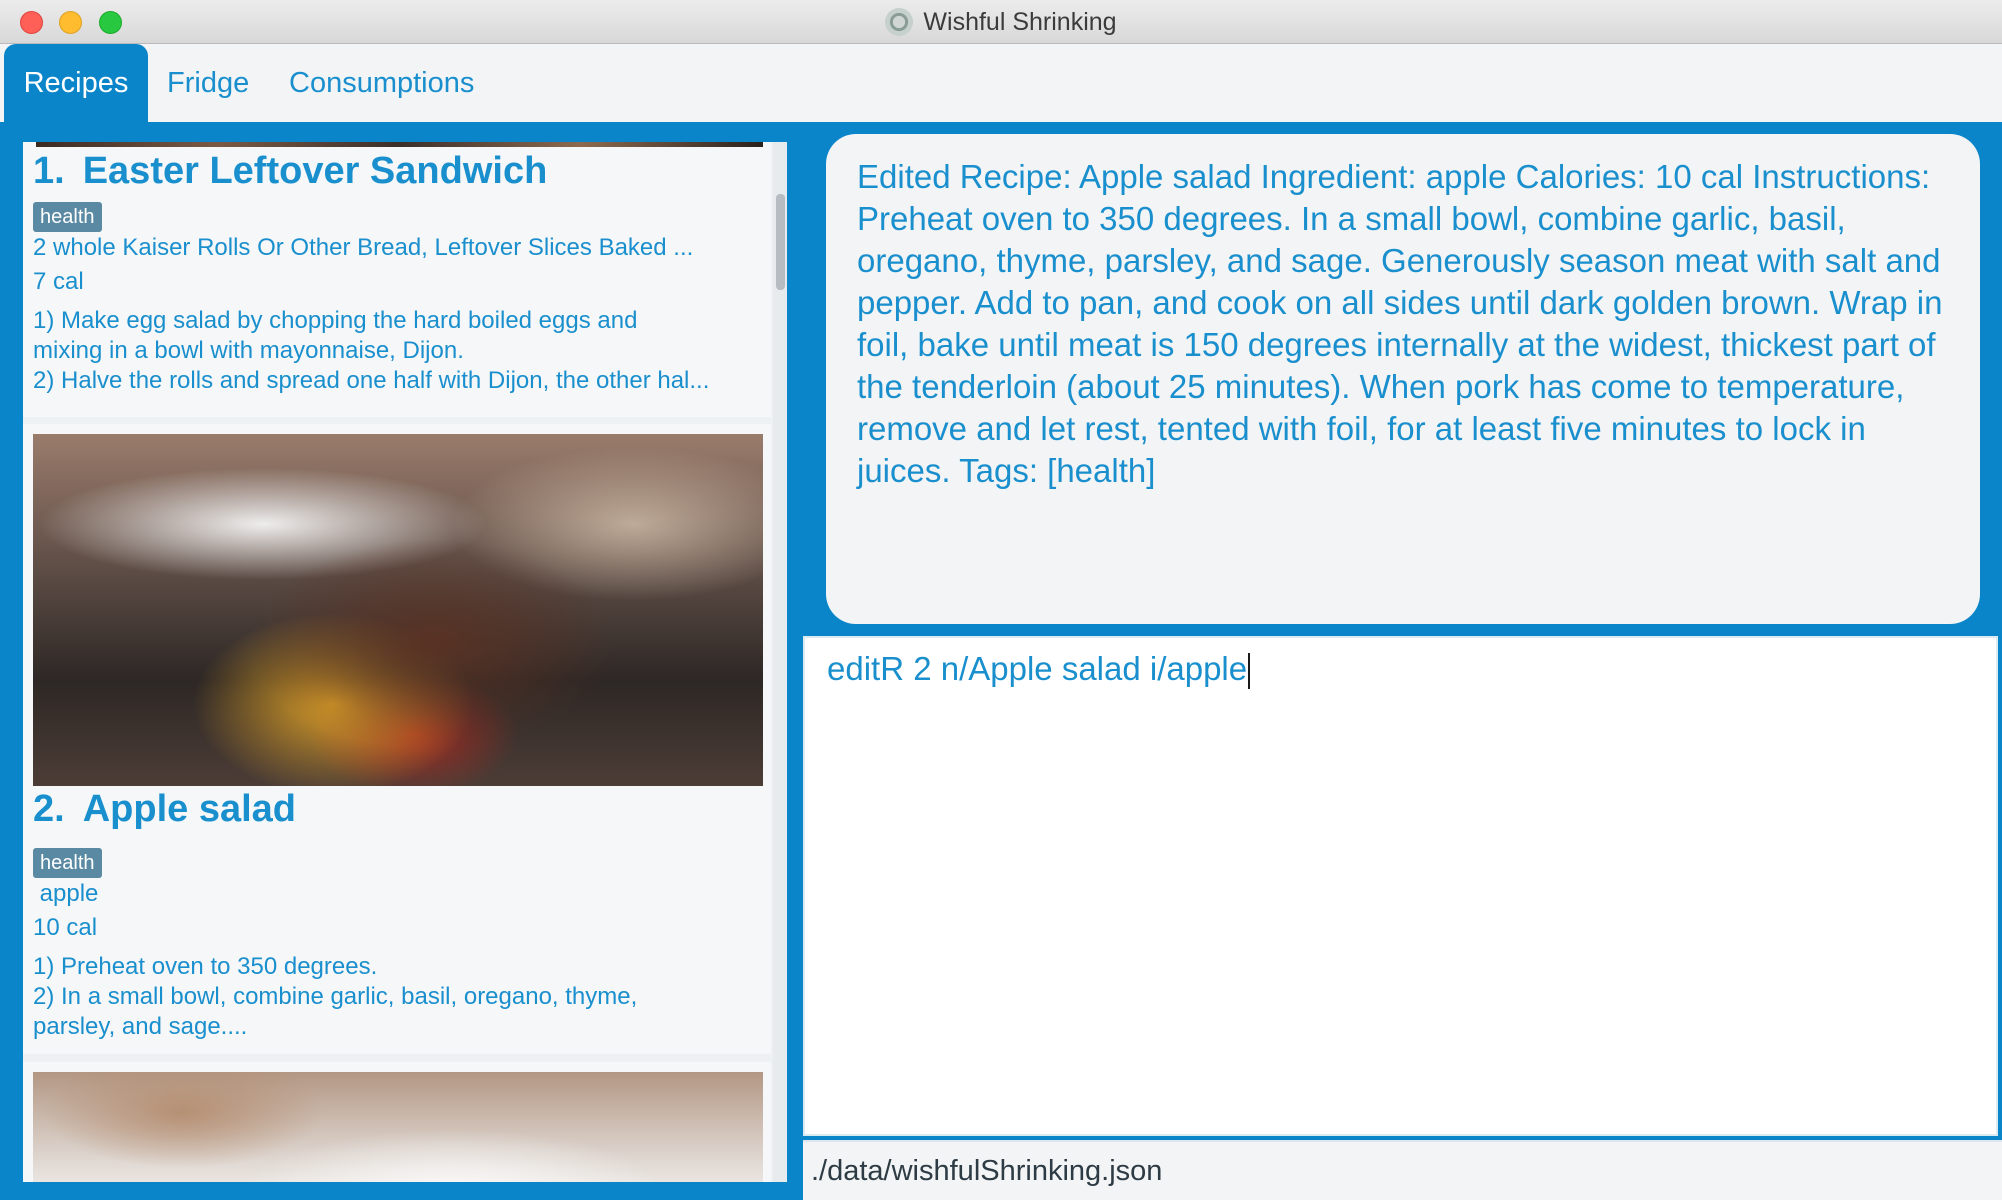 The width and height of the screenshot is (2002, 1200). Describe the element at coordinates (49, 171) in the screenshot. I see `recipe-index: 1.` at that location.